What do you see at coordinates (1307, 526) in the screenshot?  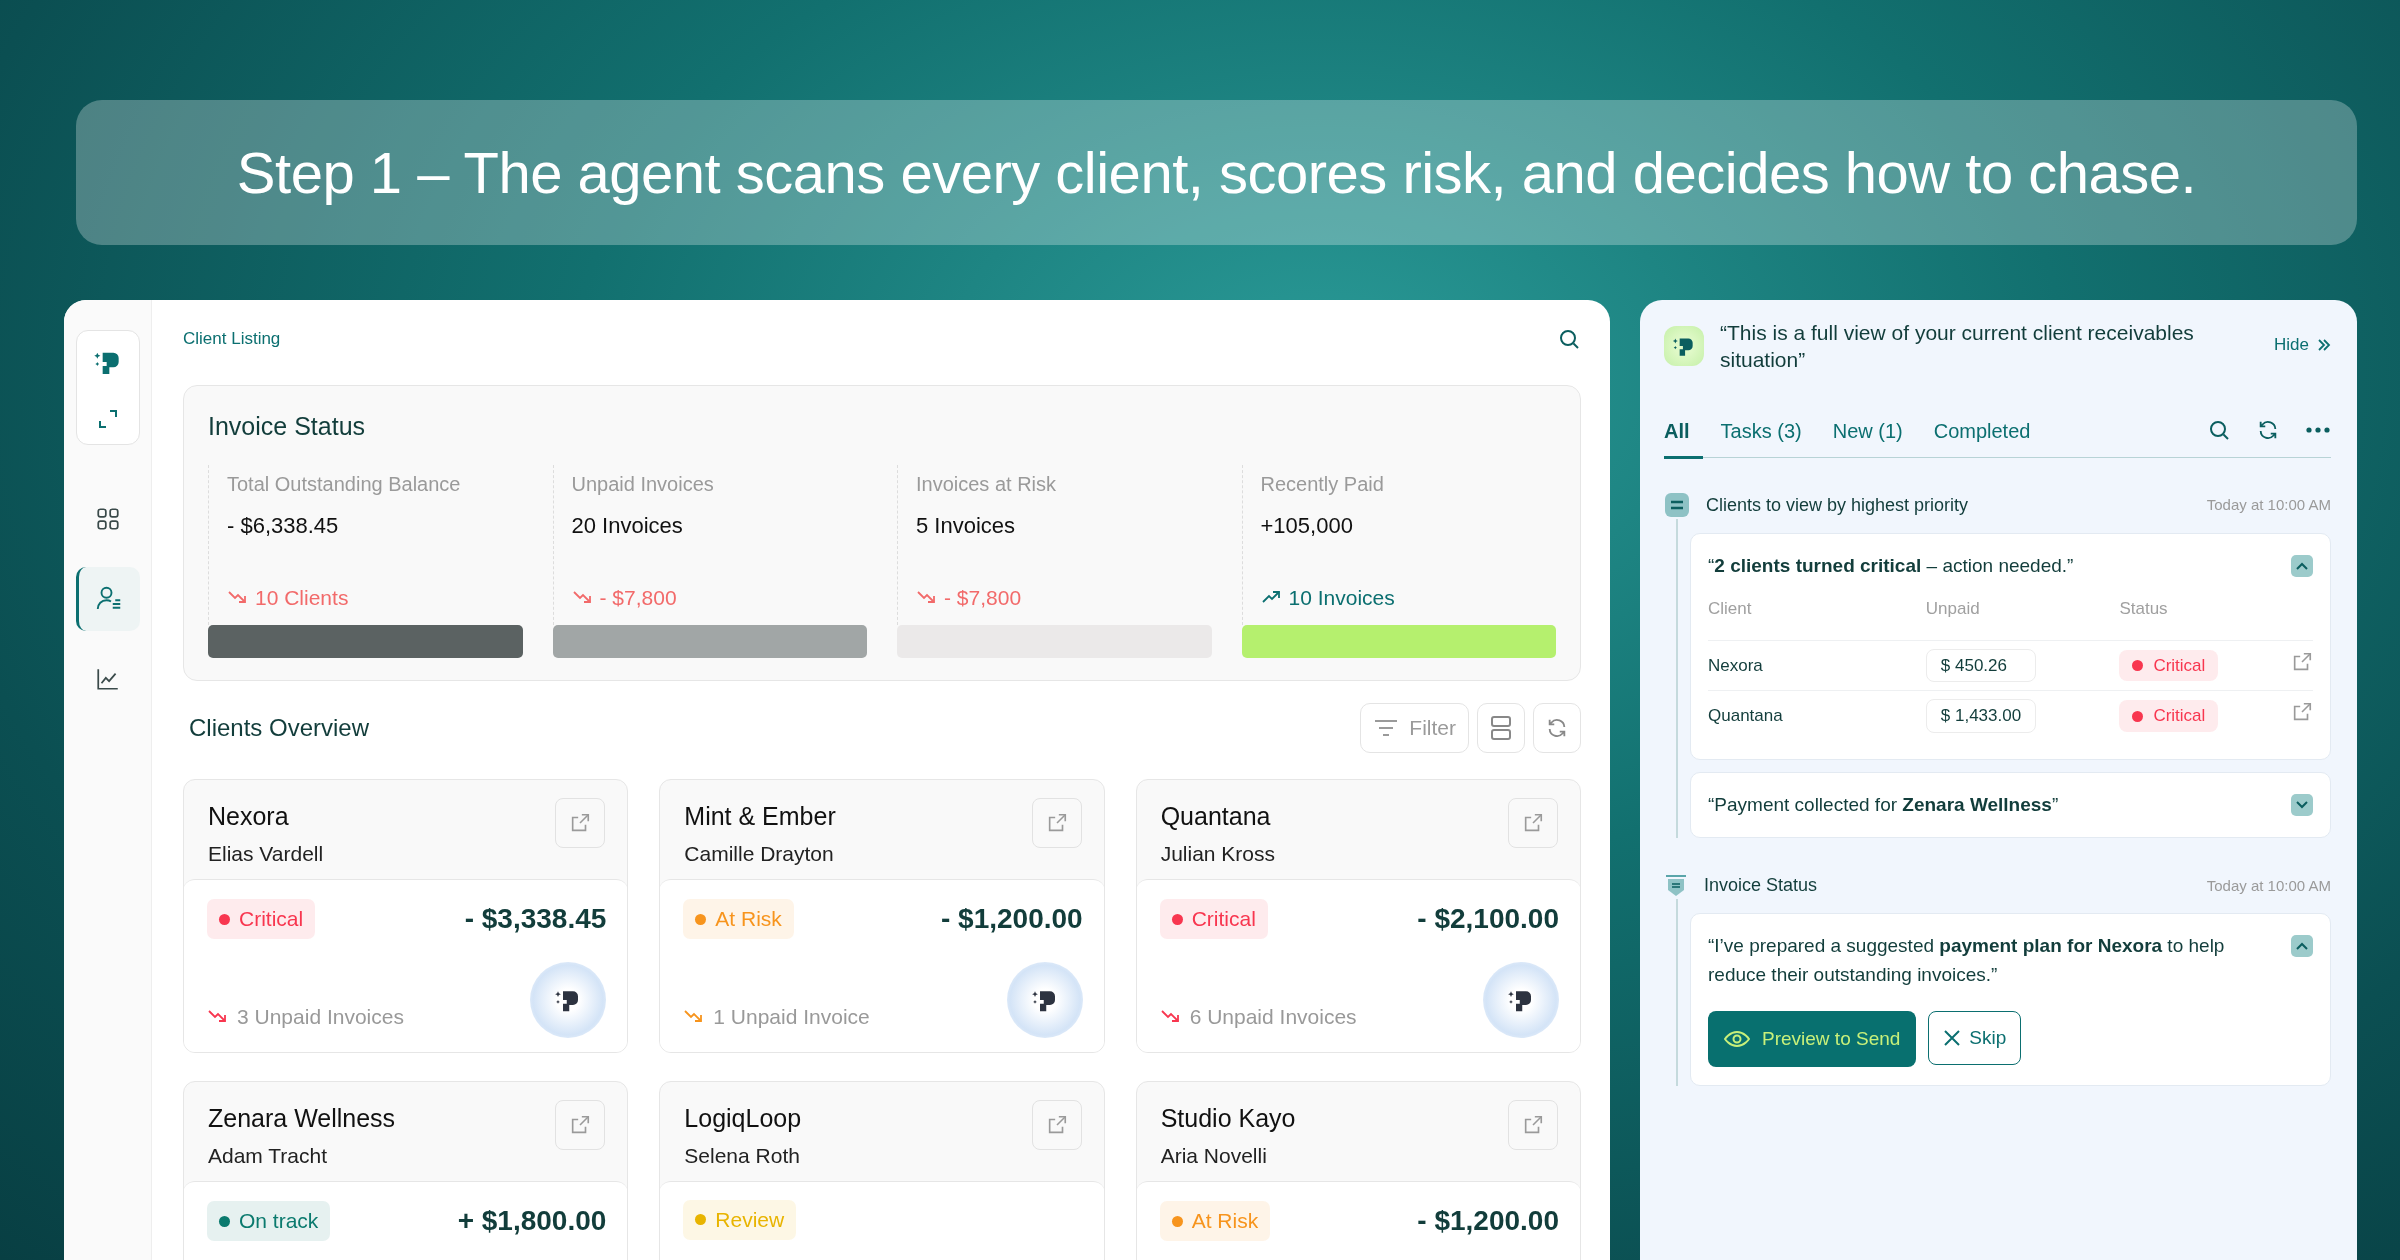 I see `metric-value: +105,000` at bounding box center [1307, 526].